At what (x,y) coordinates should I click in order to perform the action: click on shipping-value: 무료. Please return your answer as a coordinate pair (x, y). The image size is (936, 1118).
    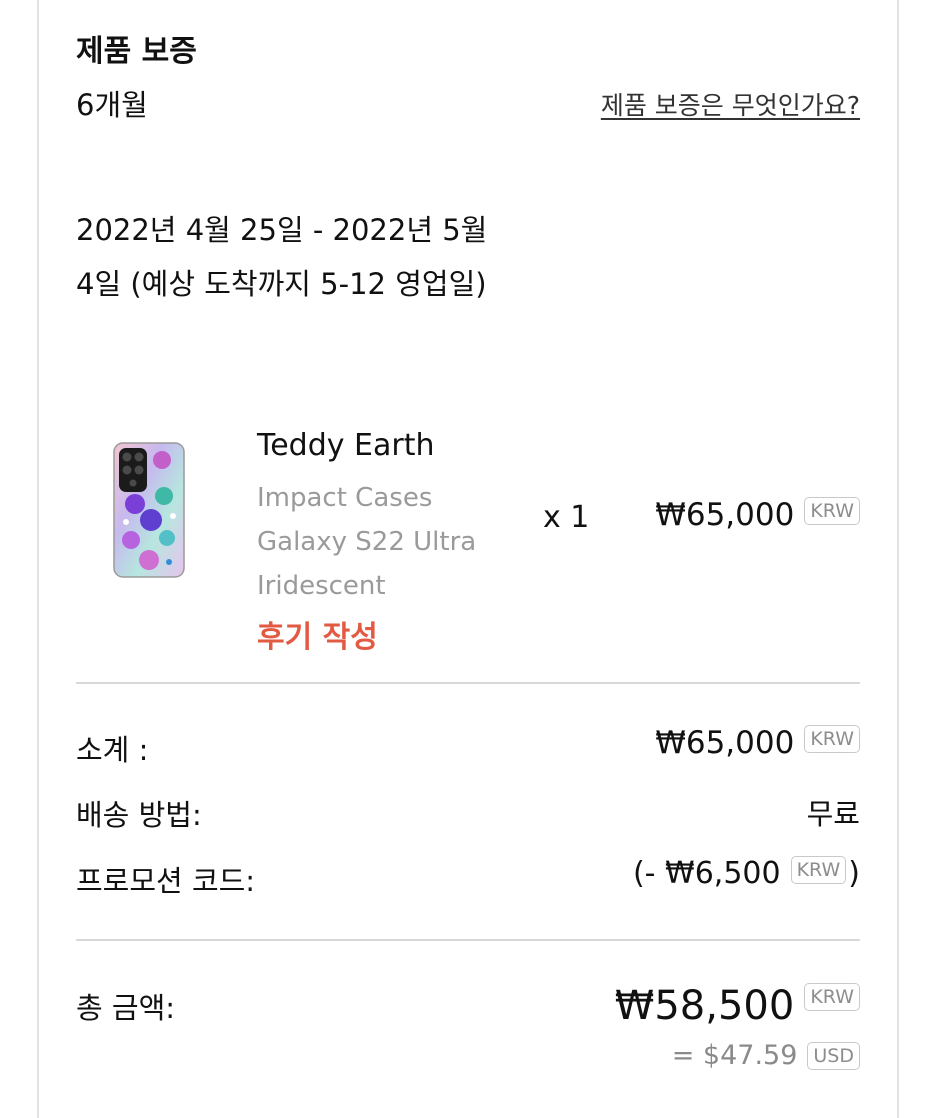
    Looking at the image, I should click on (833, 814).